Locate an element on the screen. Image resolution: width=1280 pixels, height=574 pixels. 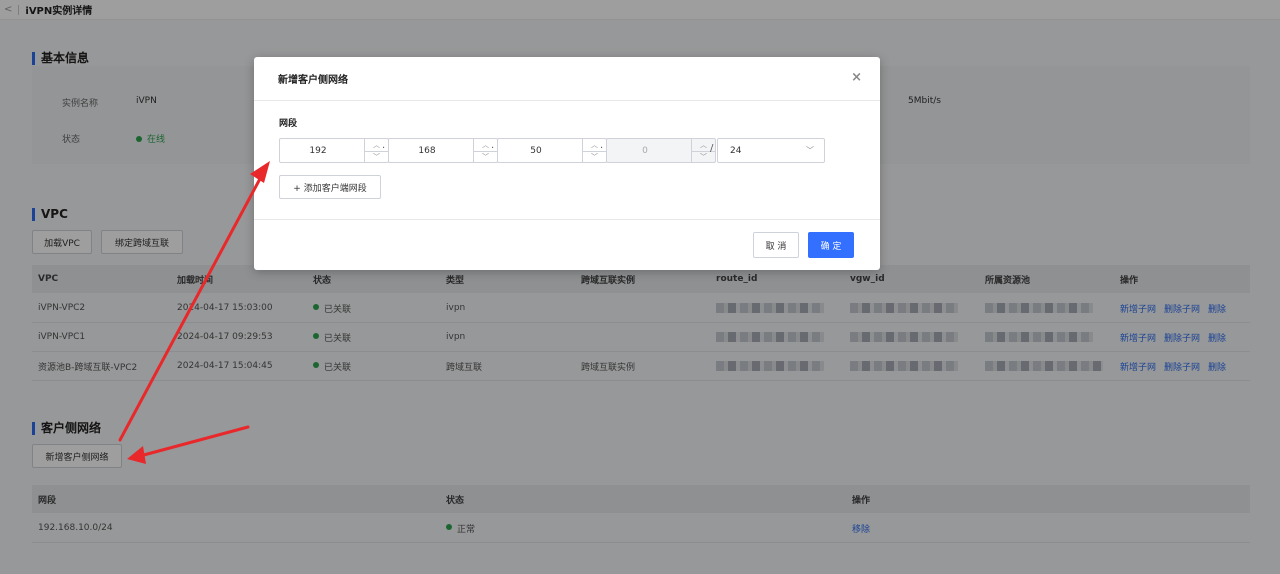
arrowhead-up is located at coordinates (260, 172).